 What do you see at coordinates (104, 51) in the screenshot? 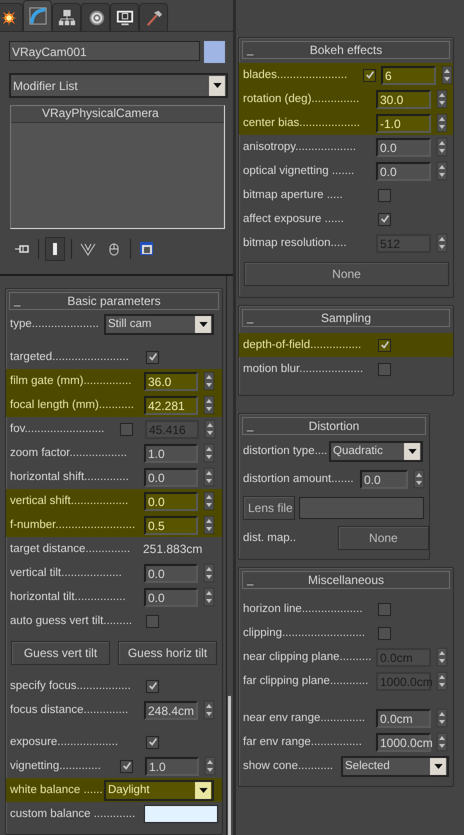
I see `object-name-field: VRayCam001` at bounding box center [104, 51].